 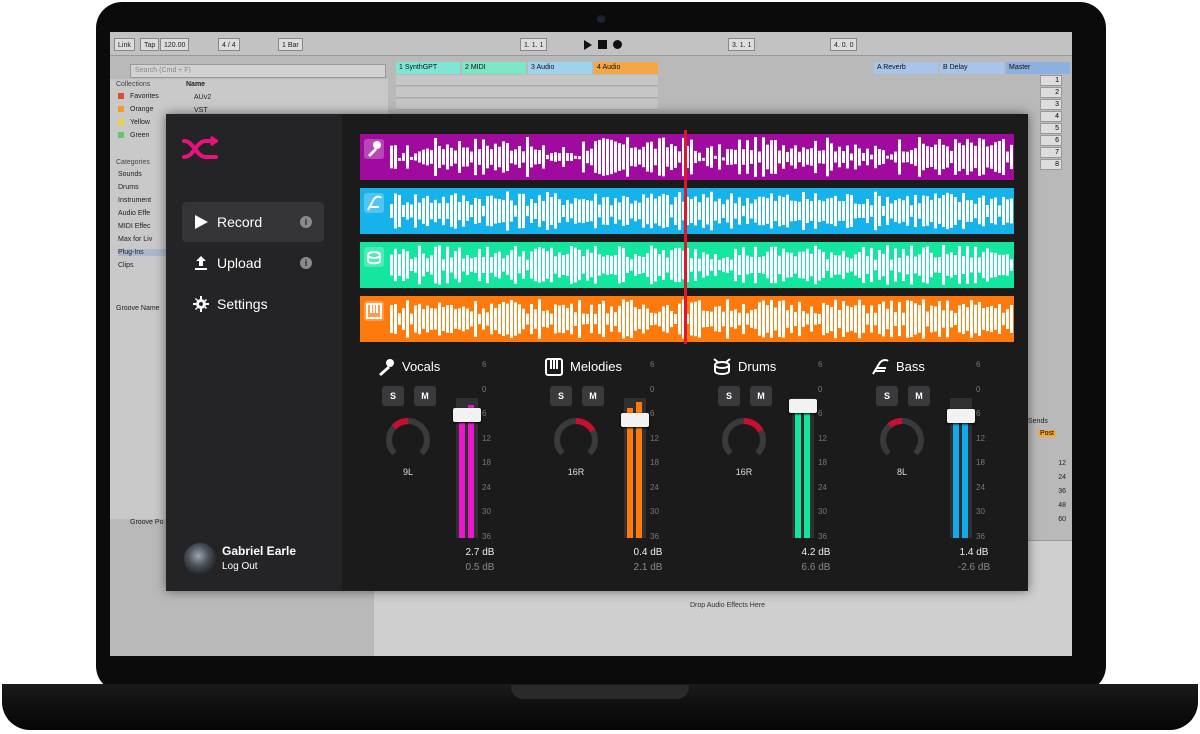 What do you see at coordinates (1051, 128) in the screenshot?
I see `scene-number: 5` at bounding box center [1051, 128].